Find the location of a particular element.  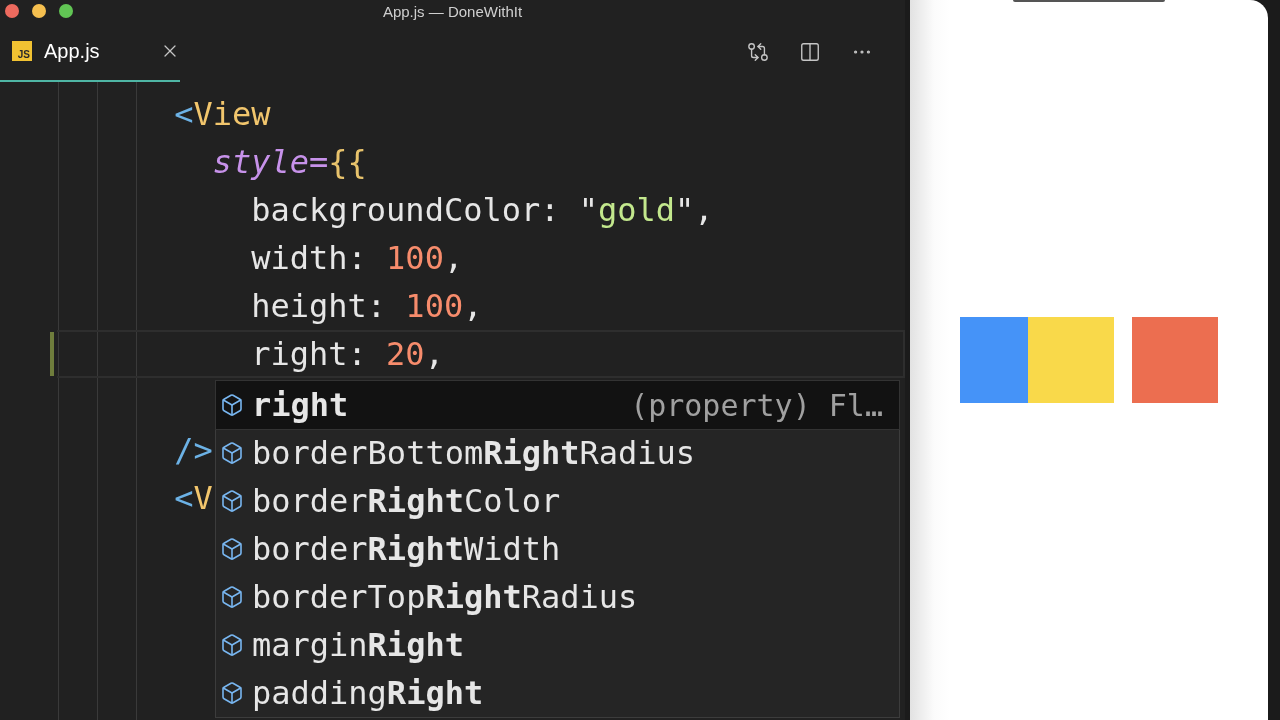

code-line: right: 20, is located at coordinates (347, 354).